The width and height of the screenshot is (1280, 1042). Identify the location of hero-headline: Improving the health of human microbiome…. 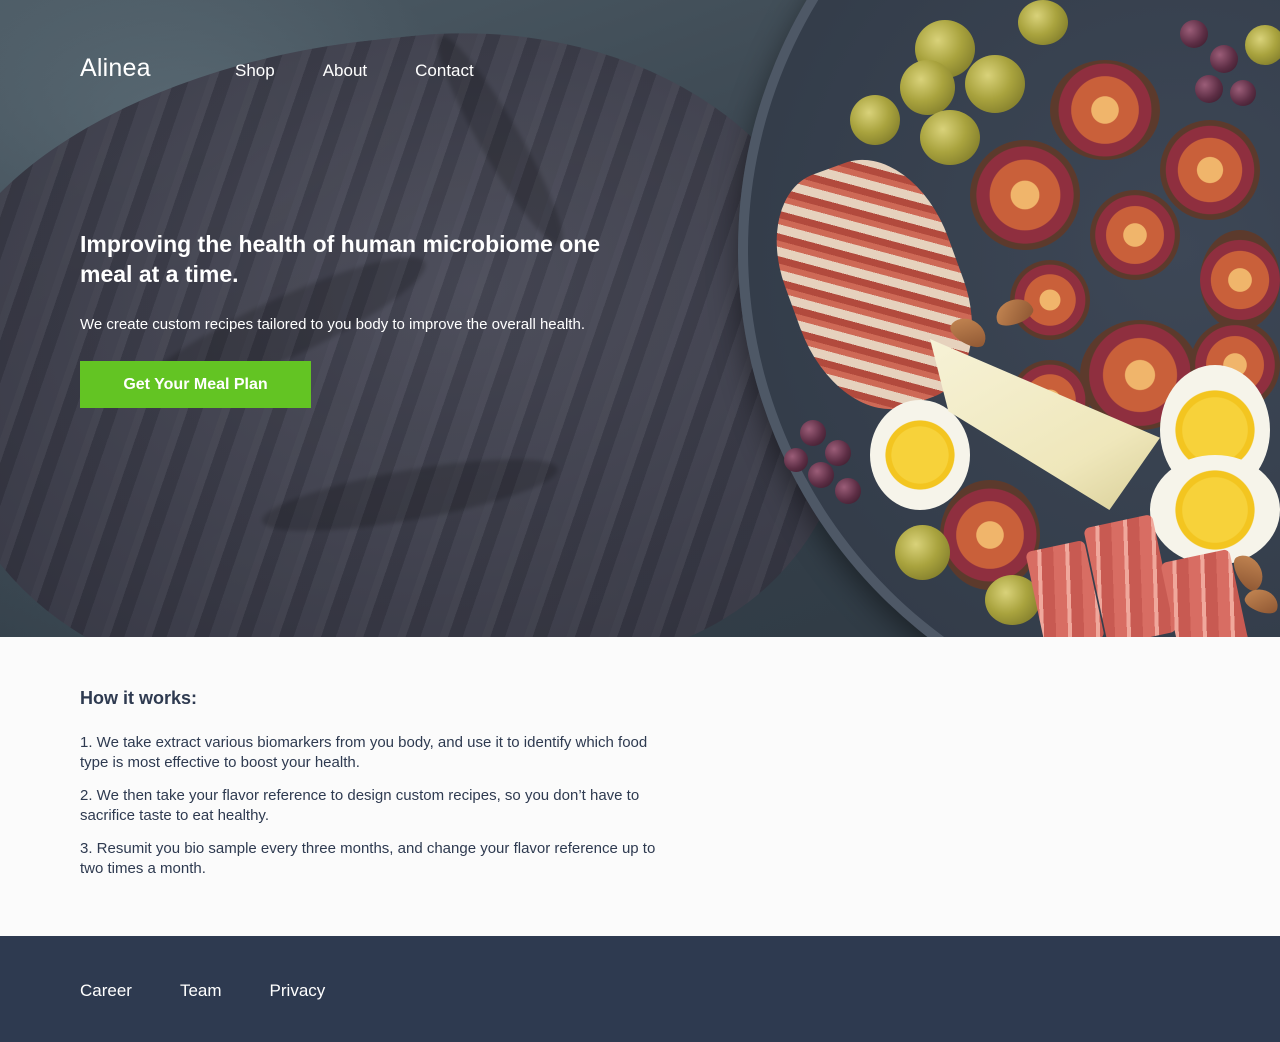
(340, 259).